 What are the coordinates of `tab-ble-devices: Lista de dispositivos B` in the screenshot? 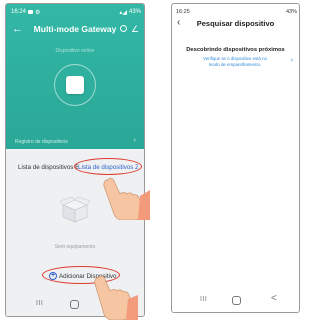 It's located at (48, 167).